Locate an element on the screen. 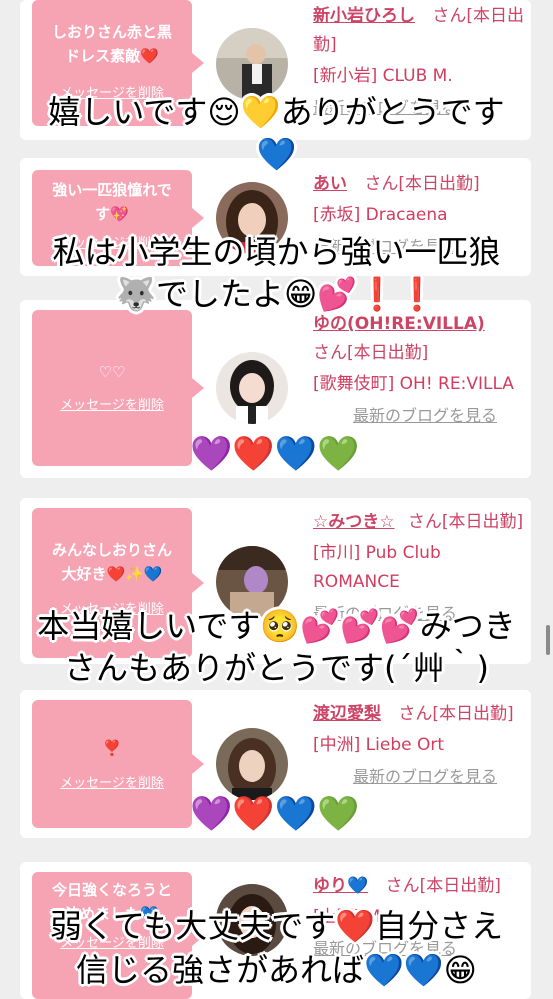 This screenshot has height=999, width=553. shop-name: [中洲] Liebe Ort is located at coordinates (379, 745).